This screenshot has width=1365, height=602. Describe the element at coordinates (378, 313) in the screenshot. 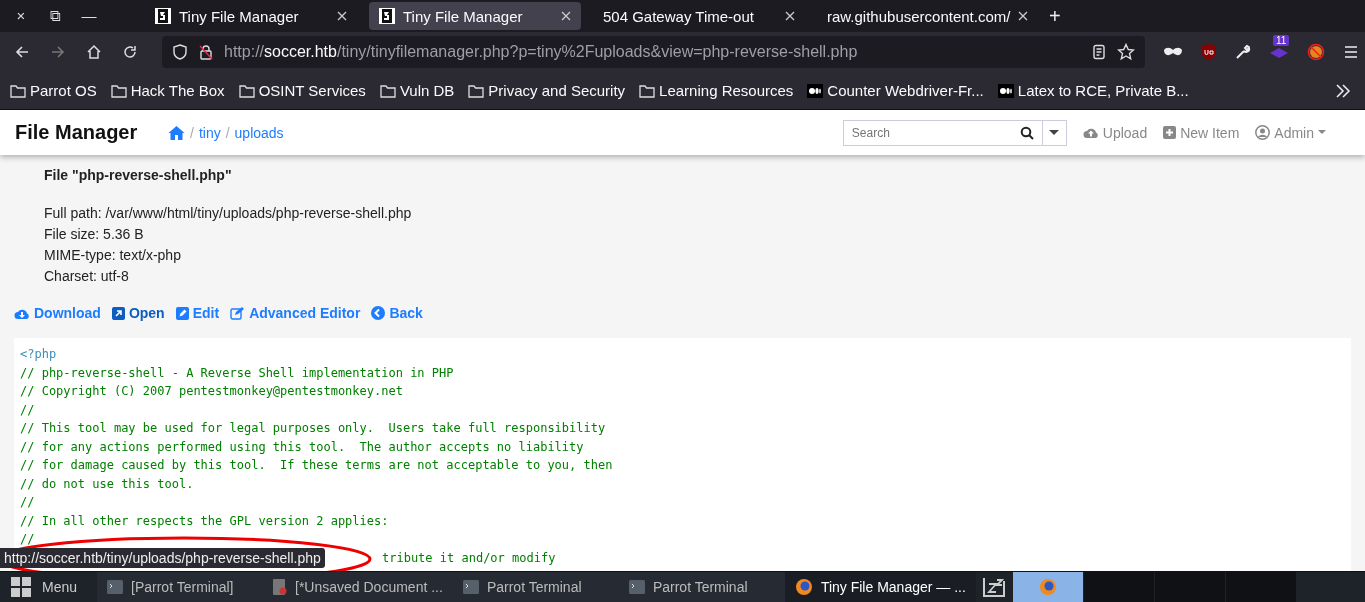

I see `back-circle-icon` at that location.